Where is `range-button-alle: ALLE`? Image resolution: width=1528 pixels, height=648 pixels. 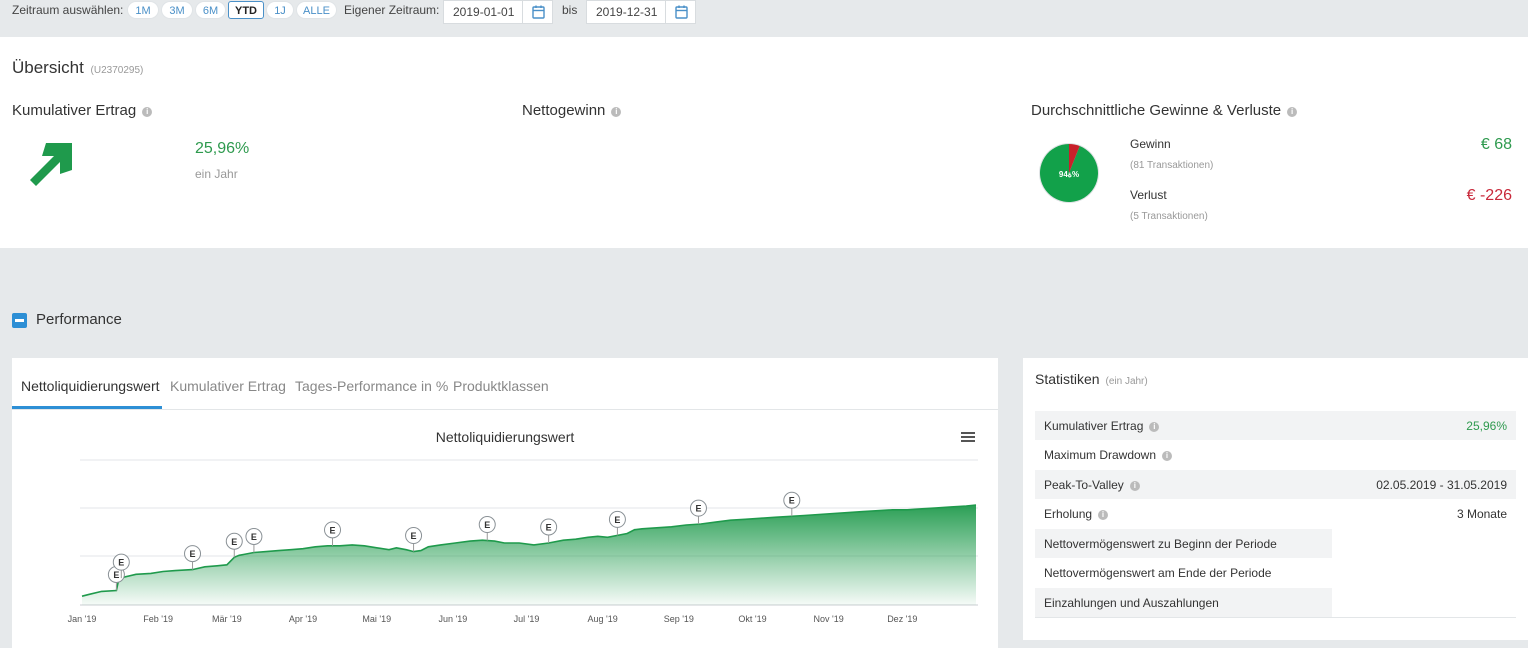
range-button-alle: ALLE is located at coordinates (316, 10).